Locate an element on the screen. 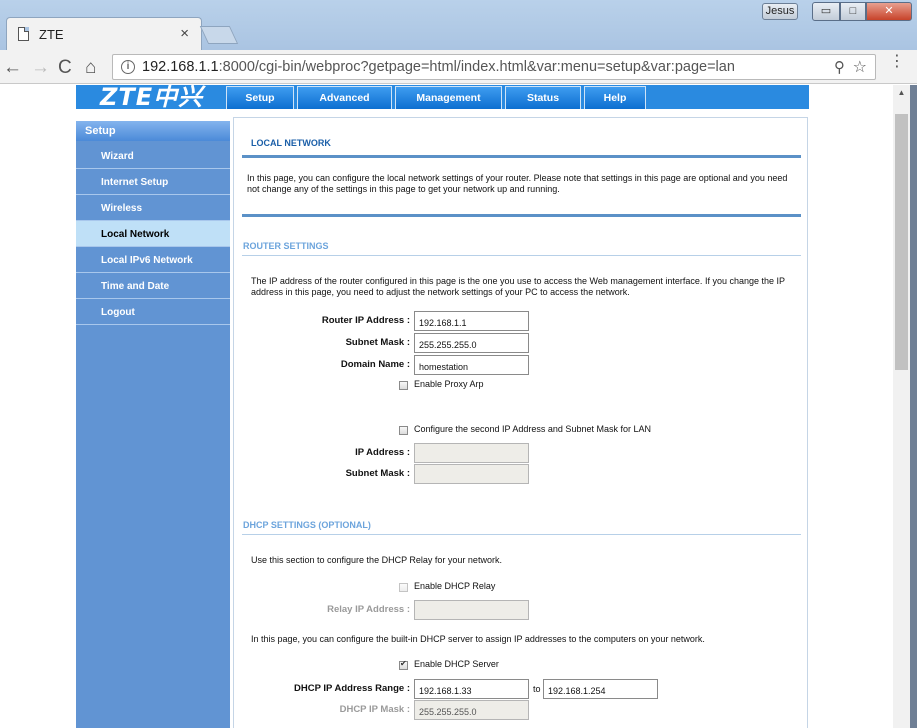 The width and height of the screenshot is (917, 728). dhcp-mask-input is located at coordinates (471, 710).